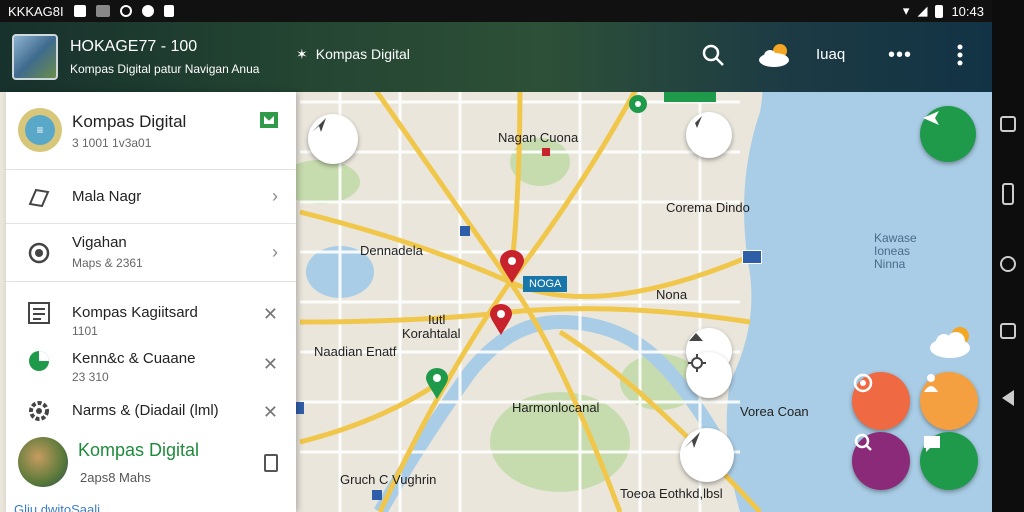 This screenshot has height=512, width=1024. What do you see at coordinates (949, 461) in the screenshot?
I see `chat-fab` at bounding box center [949, 461].